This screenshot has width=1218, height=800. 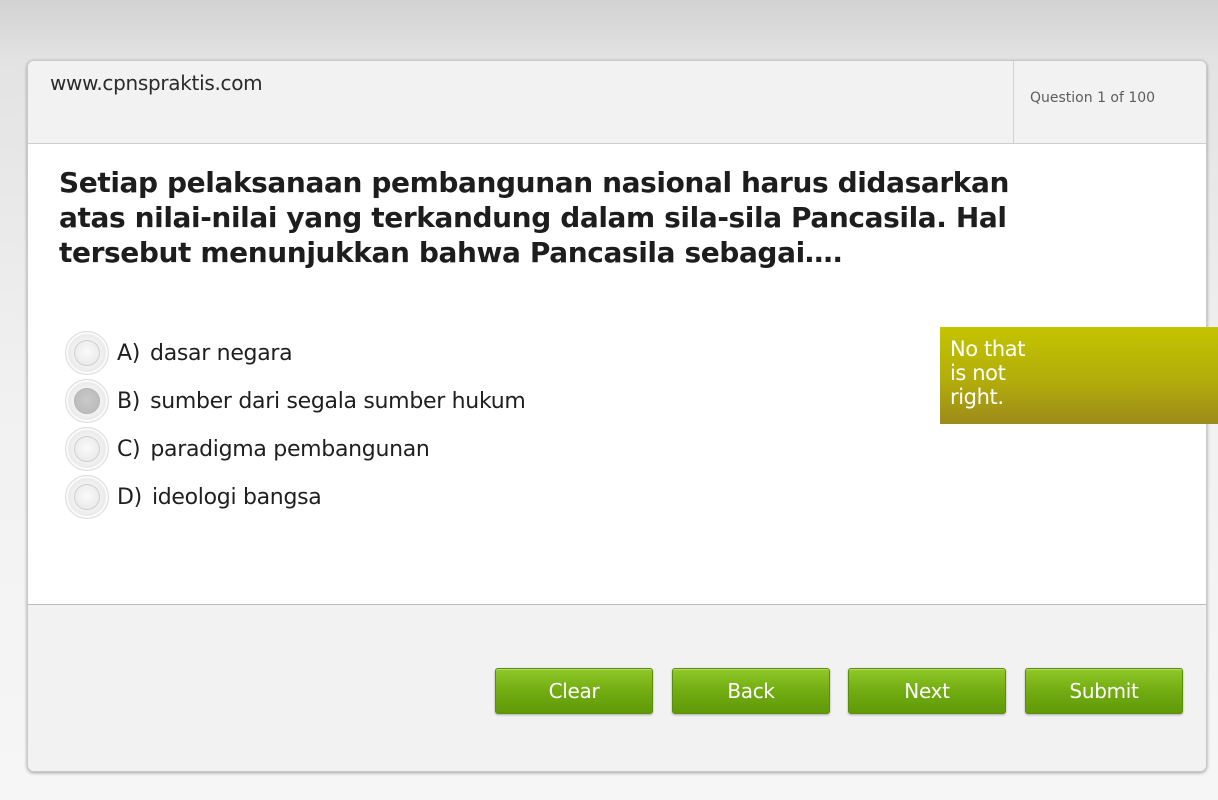 What do you see at coordinates (87, 353) in the screenshot?
I see `radio-option-a` at bounding box center [87, 353].